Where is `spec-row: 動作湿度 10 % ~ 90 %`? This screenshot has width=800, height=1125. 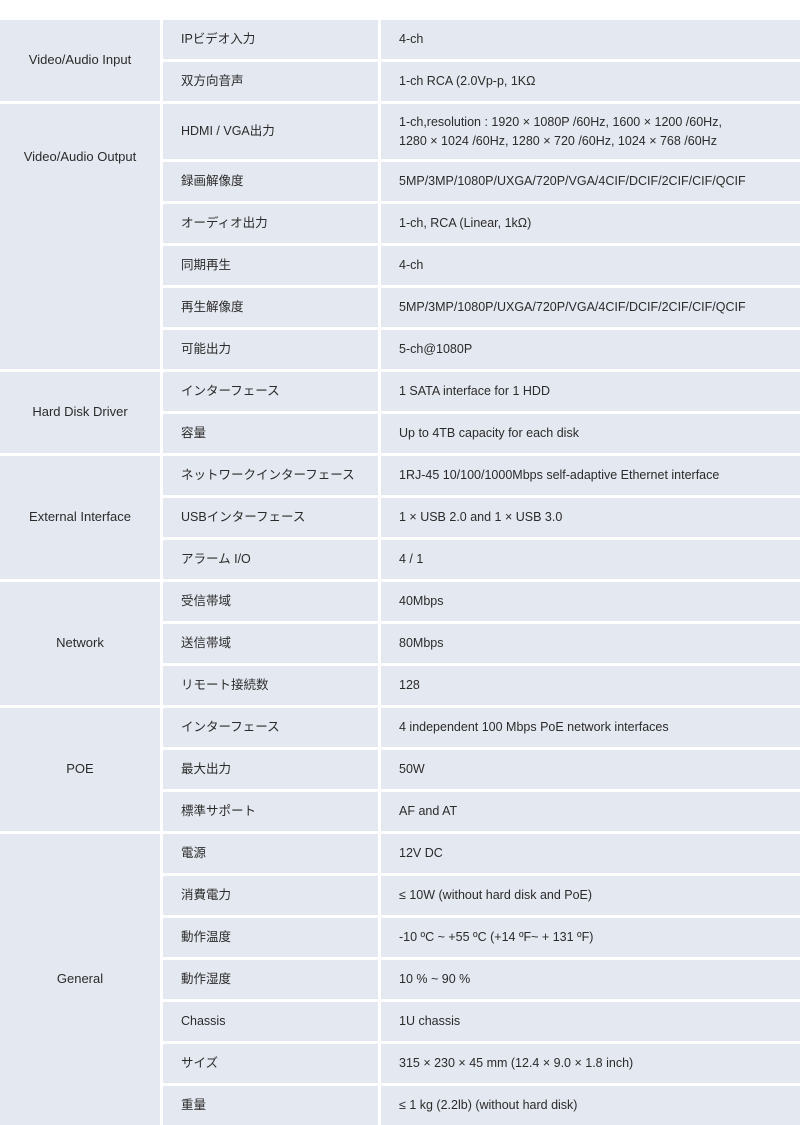 spec-row: 動作湿度 10 % ~ 90 % is located at coordinates (481, 979).